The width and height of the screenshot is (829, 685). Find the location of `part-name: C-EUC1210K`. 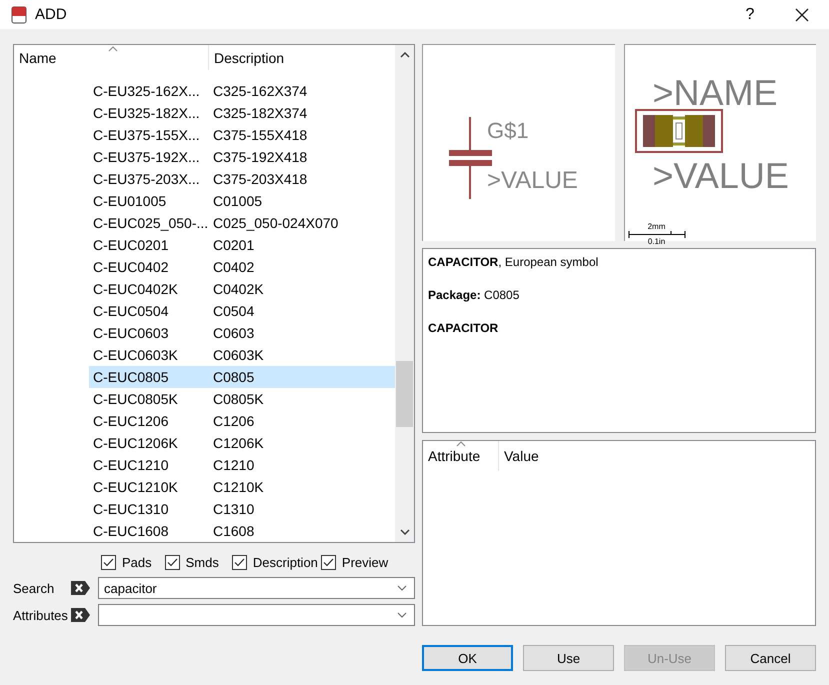

part-name: C-EUC1210K is located at coordinates (135, 487).